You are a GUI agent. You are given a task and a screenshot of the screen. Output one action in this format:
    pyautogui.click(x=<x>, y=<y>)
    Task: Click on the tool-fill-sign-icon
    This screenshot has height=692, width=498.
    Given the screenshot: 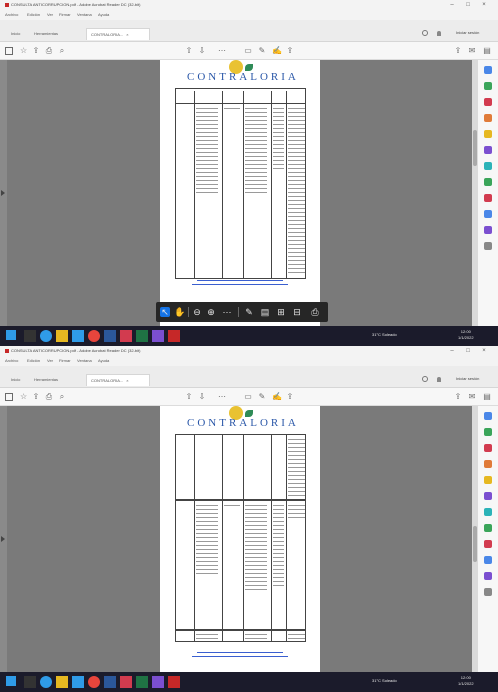 What is the action you would take?
    pyautogui.click(x=488, y=198)
    